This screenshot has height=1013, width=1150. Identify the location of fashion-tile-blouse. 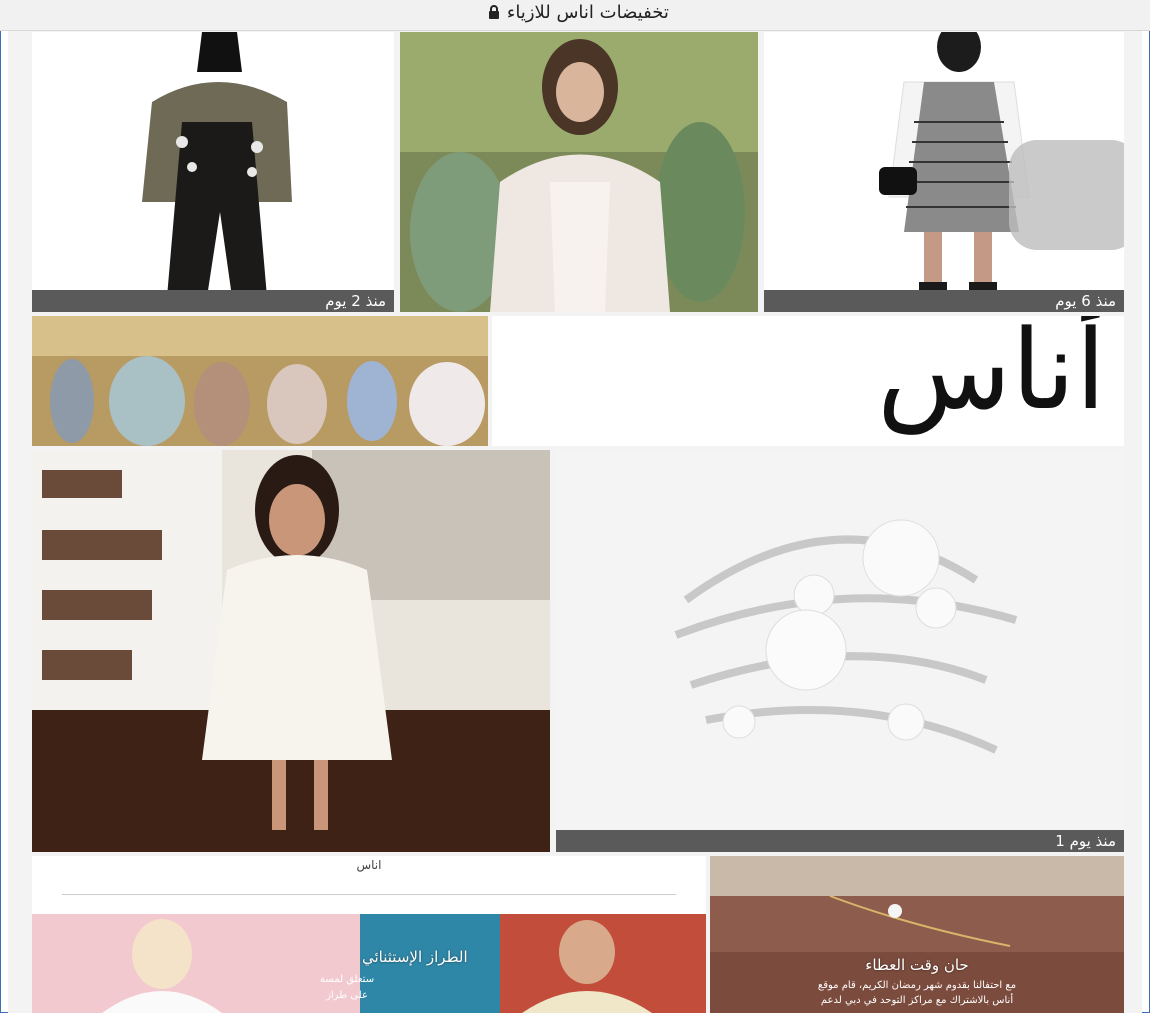
(579, 172).